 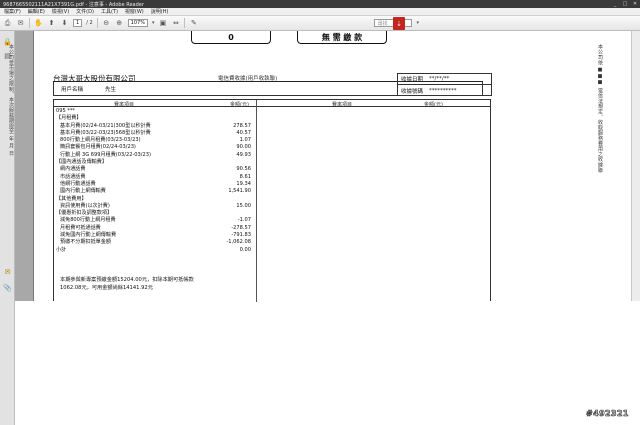 I want to click on page-number-input: 1, so click(x=78, y=23).